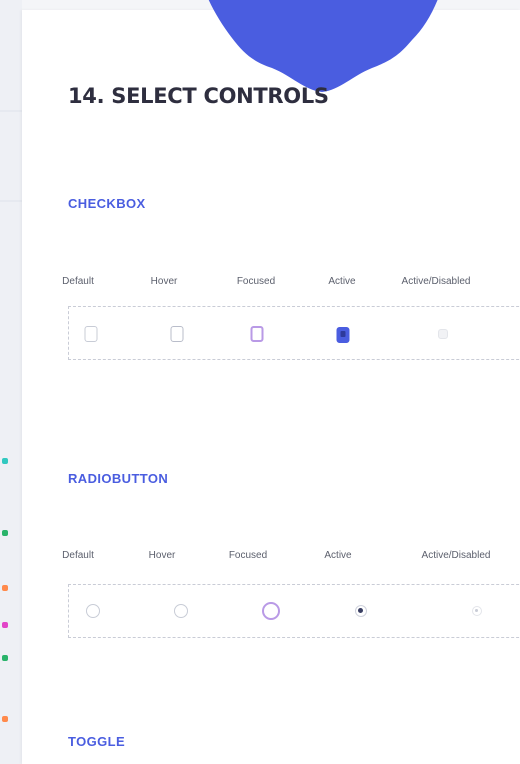 This screenshot has width=520, height=764. Describe the element at coordinates (5, 625) in the screenshot. I see `side-indicator-magenta` at that location.